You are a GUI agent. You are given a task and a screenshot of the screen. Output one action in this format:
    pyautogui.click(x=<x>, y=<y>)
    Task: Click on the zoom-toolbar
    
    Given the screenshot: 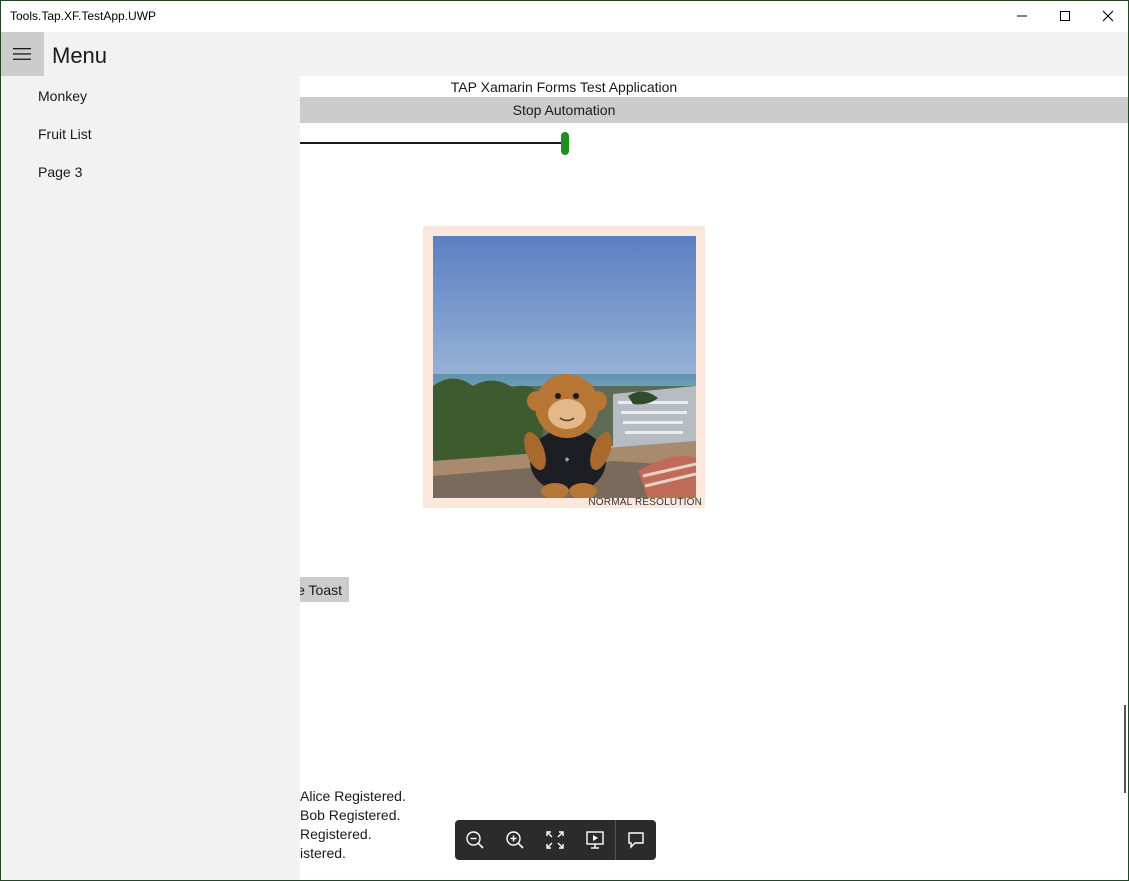 What is the action you would take?
    pyautogui.click(x=555, y=840)
    